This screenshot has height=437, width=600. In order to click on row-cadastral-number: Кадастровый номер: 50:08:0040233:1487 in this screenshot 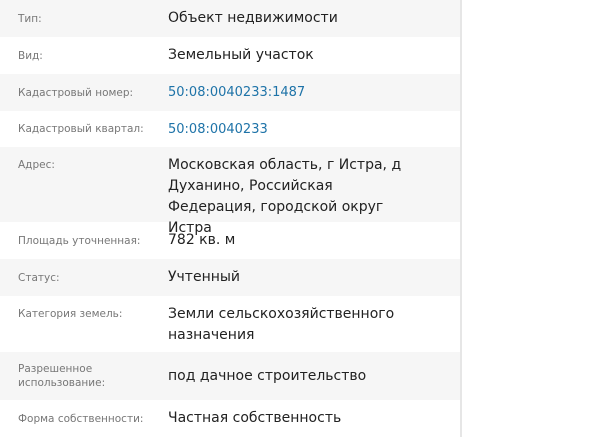, I will do `click(230, 92)`.